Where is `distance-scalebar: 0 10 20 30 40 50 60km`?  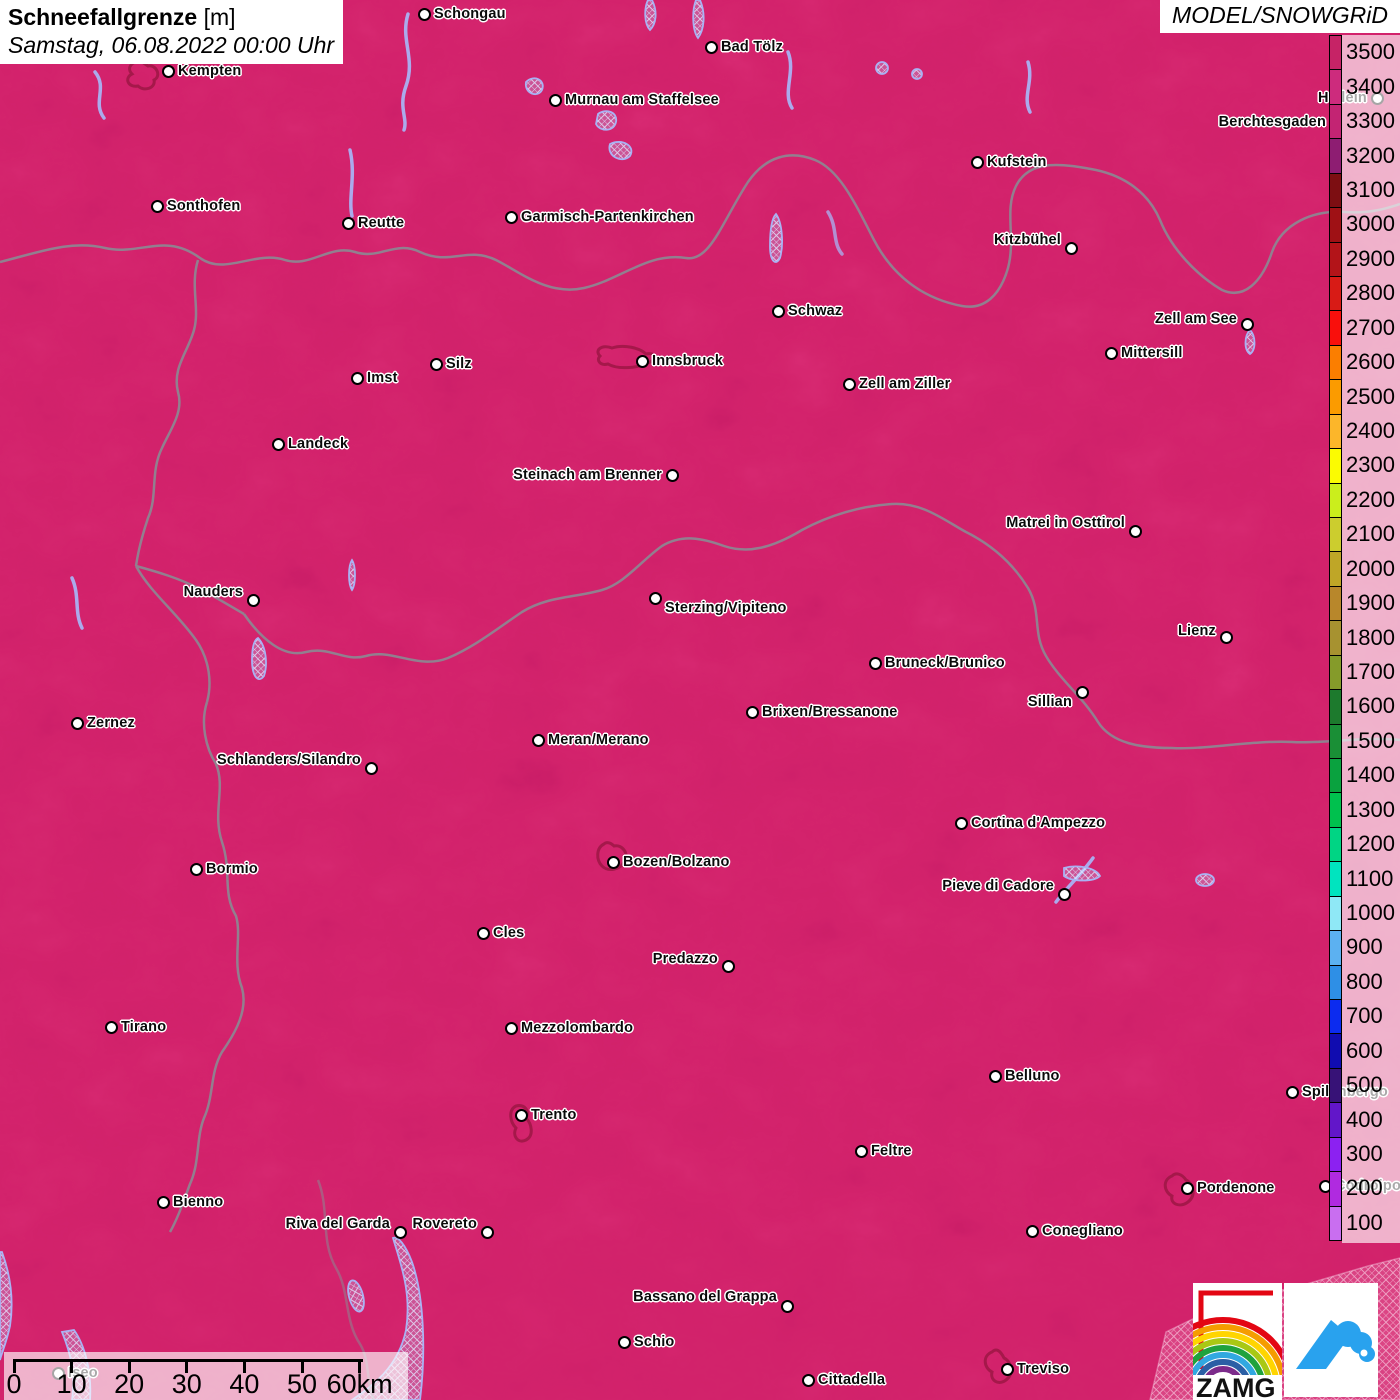
distance-scalebar: 0 10 20 30 40 50 60km is located at coordinates (206, 1376).